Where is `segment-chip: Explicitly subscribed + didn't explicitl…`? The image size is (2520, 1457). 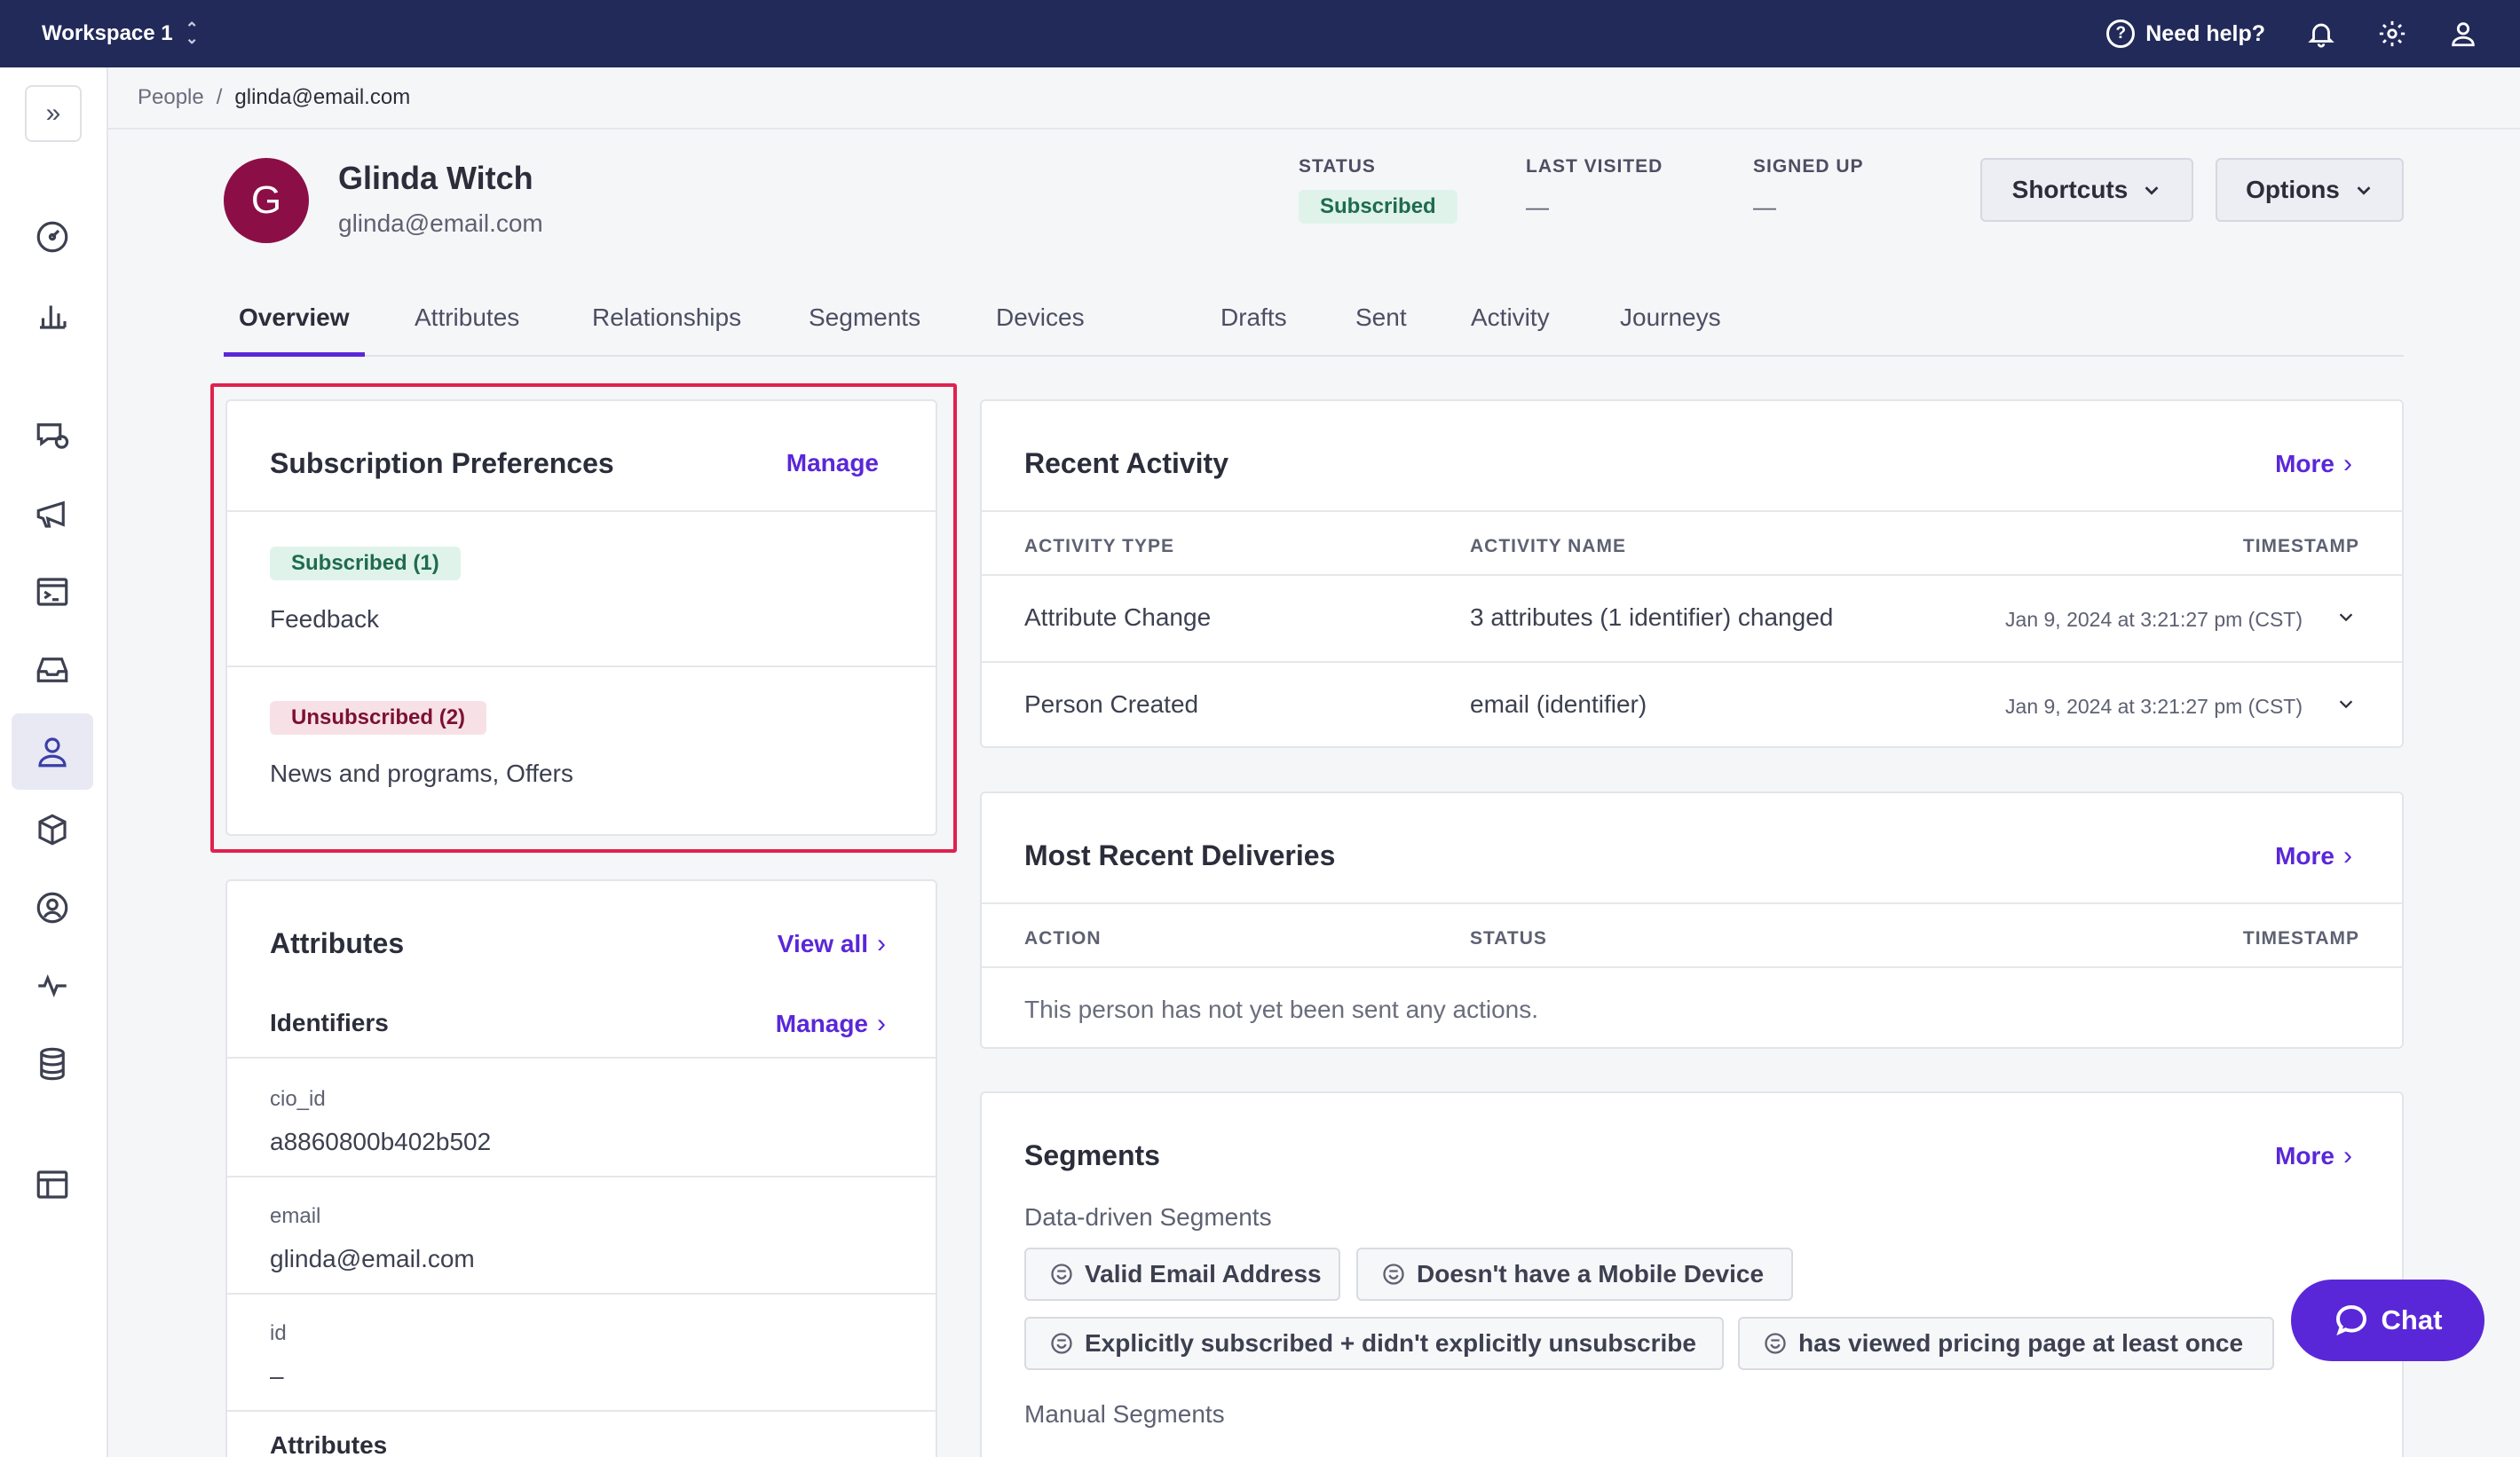 segment-chip: Explicitly subscribed + didn't explicitl… is located at coordinates (1374, 1343).